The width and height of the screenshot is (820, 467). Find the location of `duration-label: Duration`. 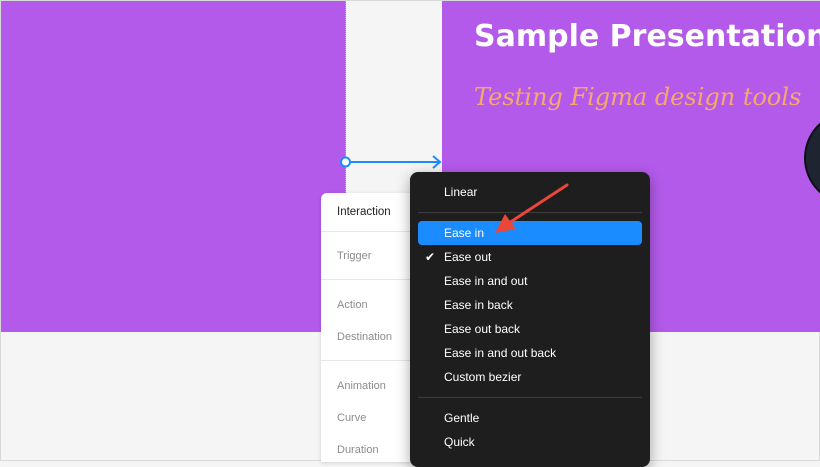

duration-label: Duration is located at coordinates (358, 450).